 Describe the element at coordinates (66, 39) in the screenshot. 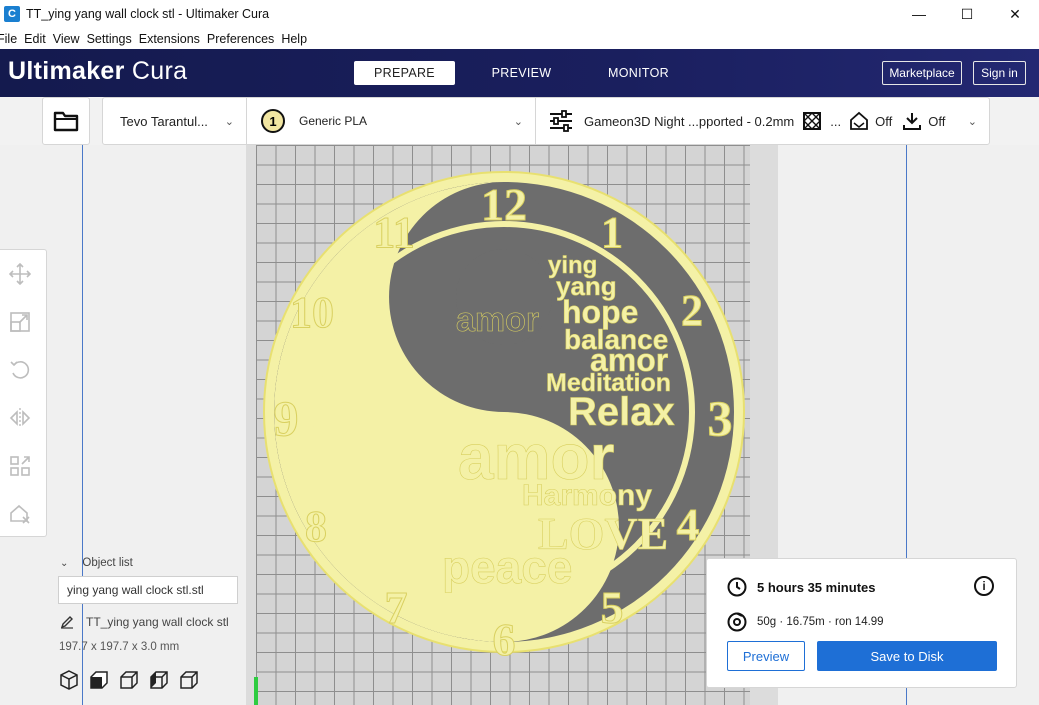

I see `menu-view: View` at that location.